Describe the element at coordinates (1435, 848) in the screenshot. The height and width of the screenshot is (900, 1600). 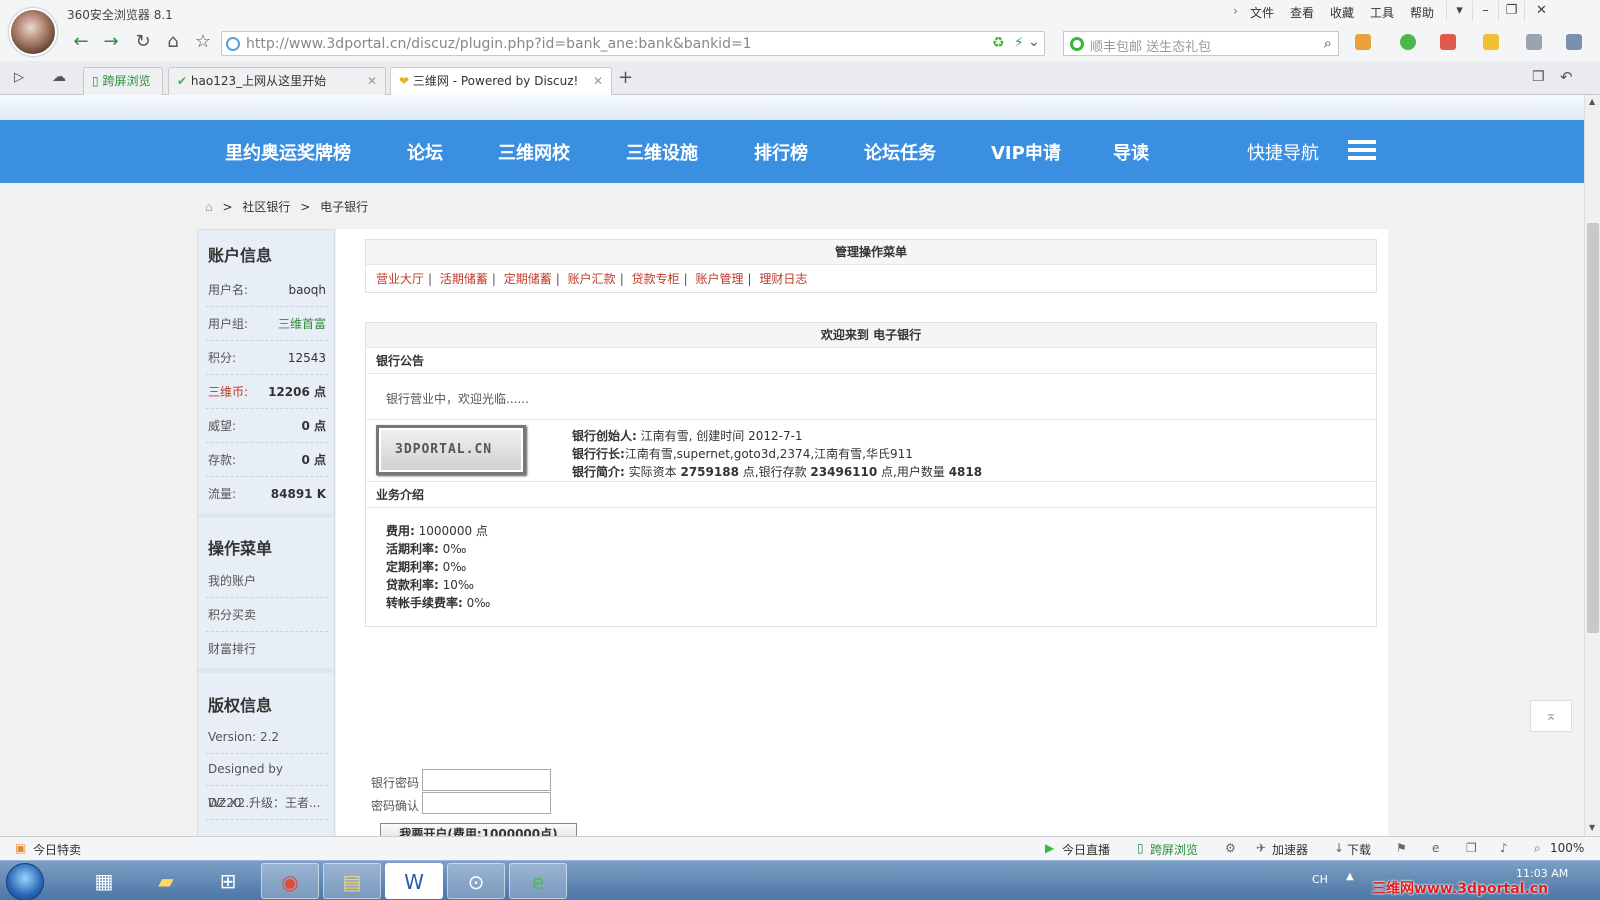
I see `ie-icon: e` at that location.